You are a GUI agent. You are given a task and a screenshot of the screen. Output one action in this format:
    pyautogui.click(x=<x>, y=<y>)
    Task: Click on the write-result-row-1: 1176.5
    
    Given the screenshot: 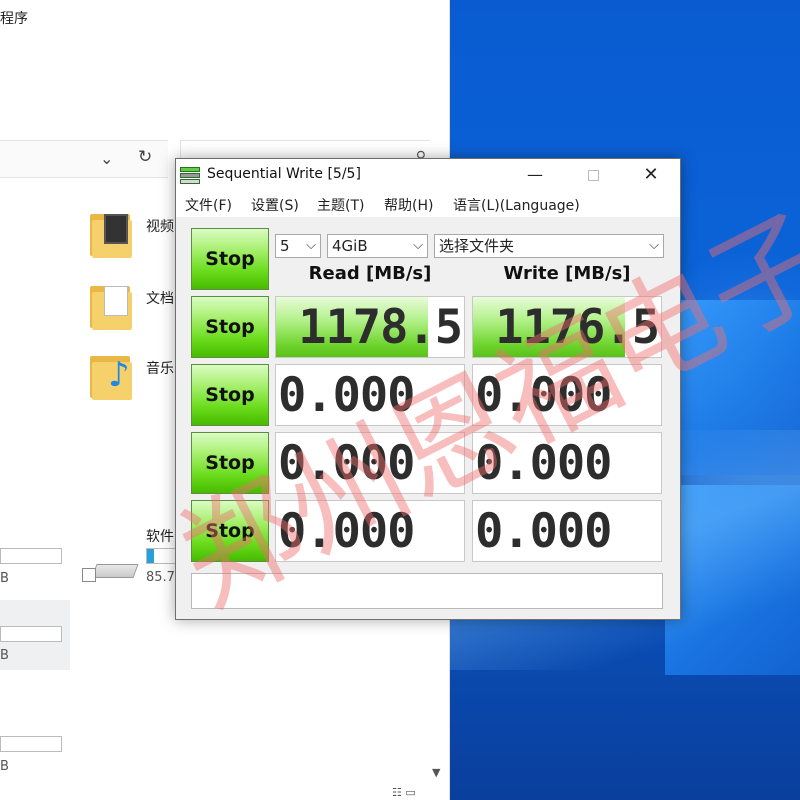 What is the action you would take?
    pyautogui.click(x=567, y=327)
    